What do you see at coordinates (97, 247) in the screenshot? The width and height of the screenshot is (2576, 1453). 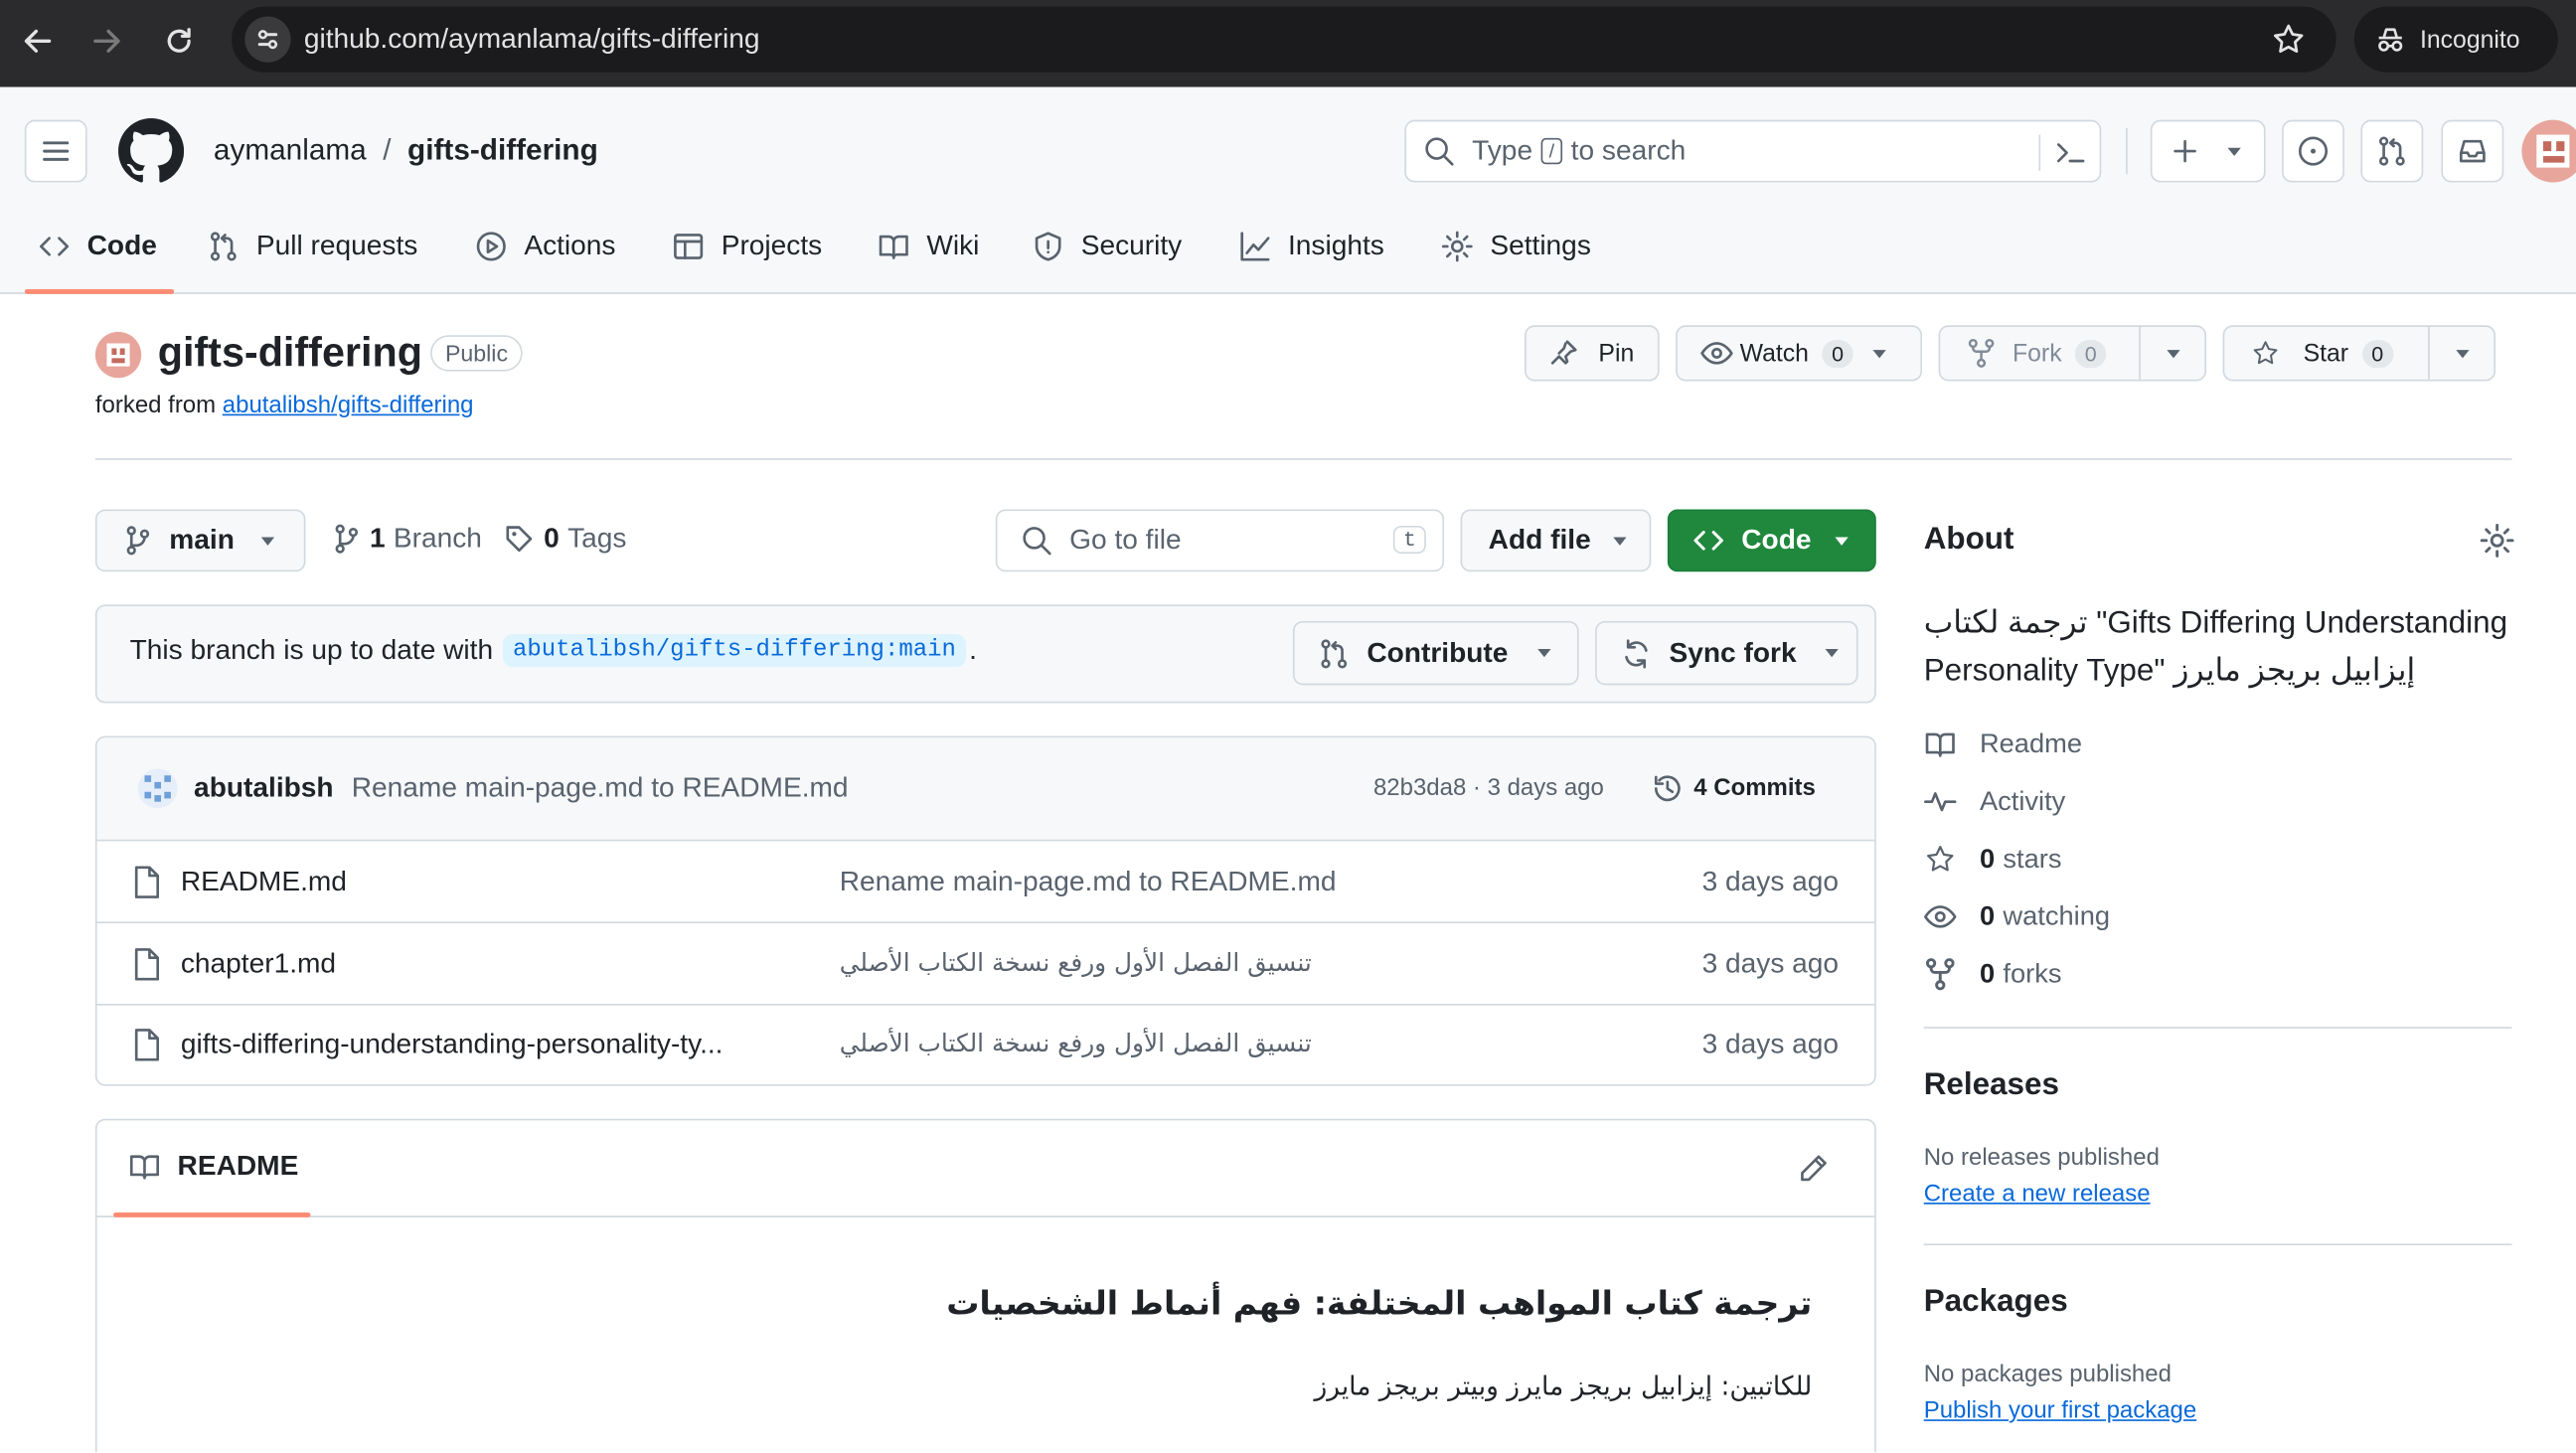 I see `tab-code: Code` at bounding box center [97, 247].